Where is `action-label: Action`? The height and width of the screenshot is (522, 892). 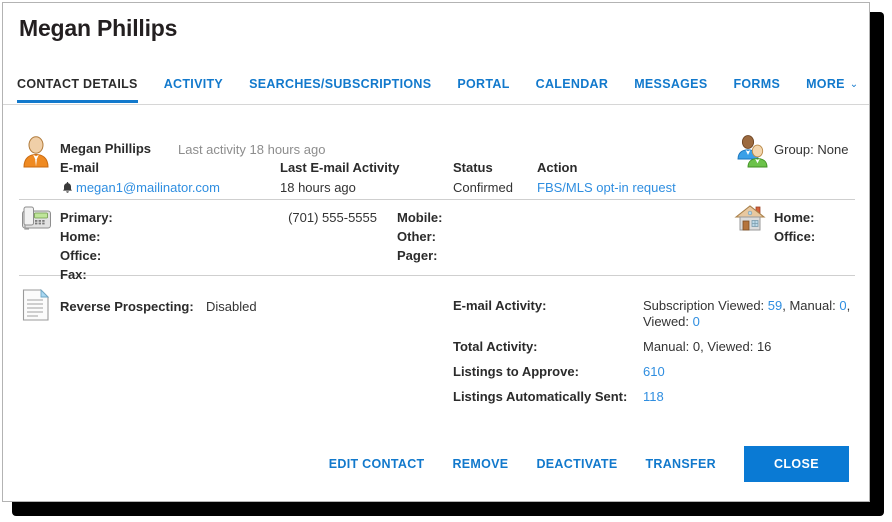 action-label: Action is located at coordinates (557, 167).